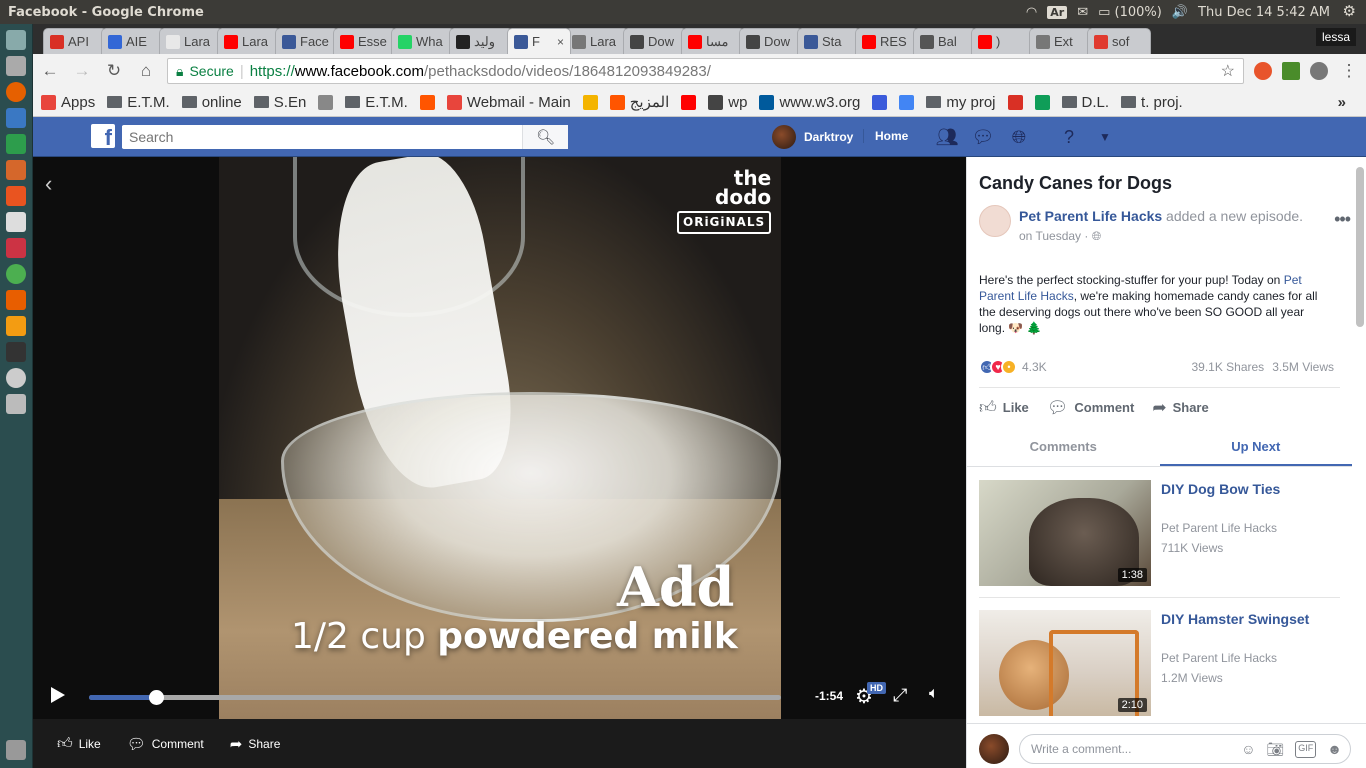  Describe the element at coordinates (545, 137) in the screenshot. I see `search-icon: 🔍︎` at that location.